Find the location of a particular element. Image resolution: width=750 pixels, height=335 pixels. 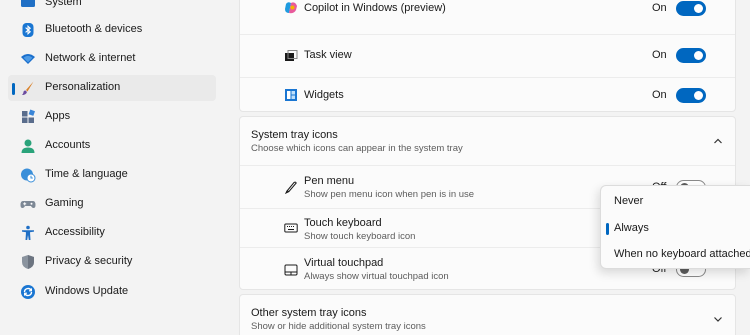

task-view-row: Task view On is located at coordinates (487, 56).